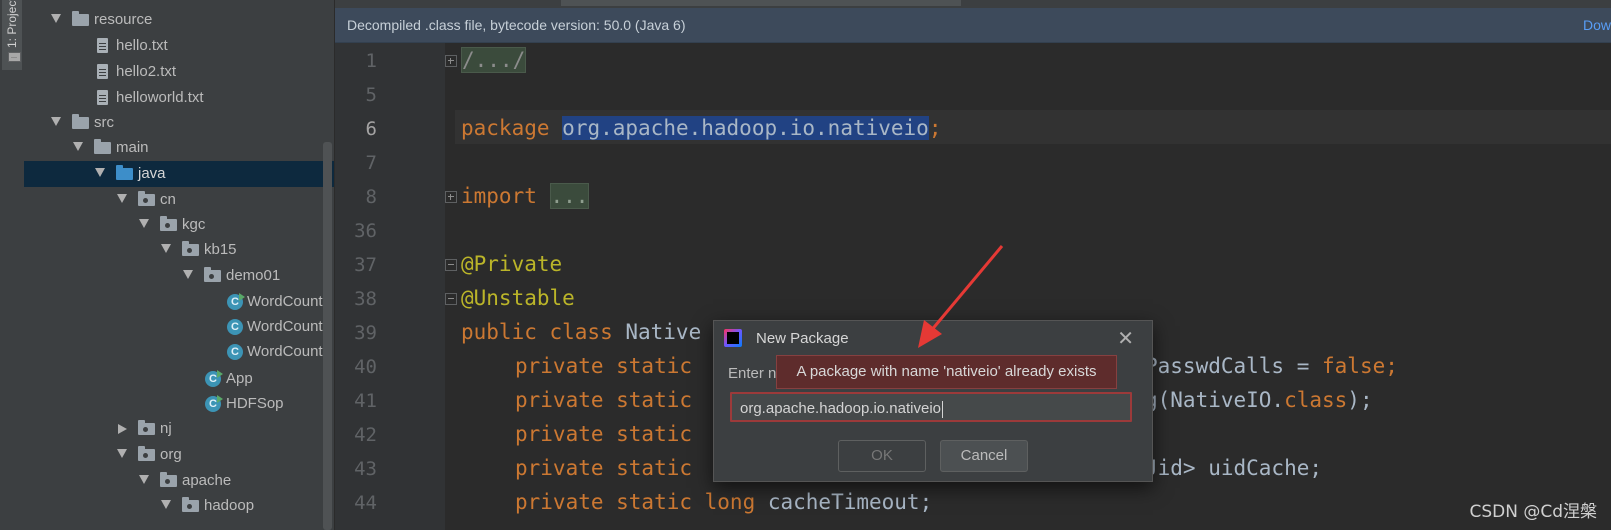 The height and width of the screenshot is (530, 1611). I want to click on tree-item-wordcount-1: C WordCountI, so click(179, 302).